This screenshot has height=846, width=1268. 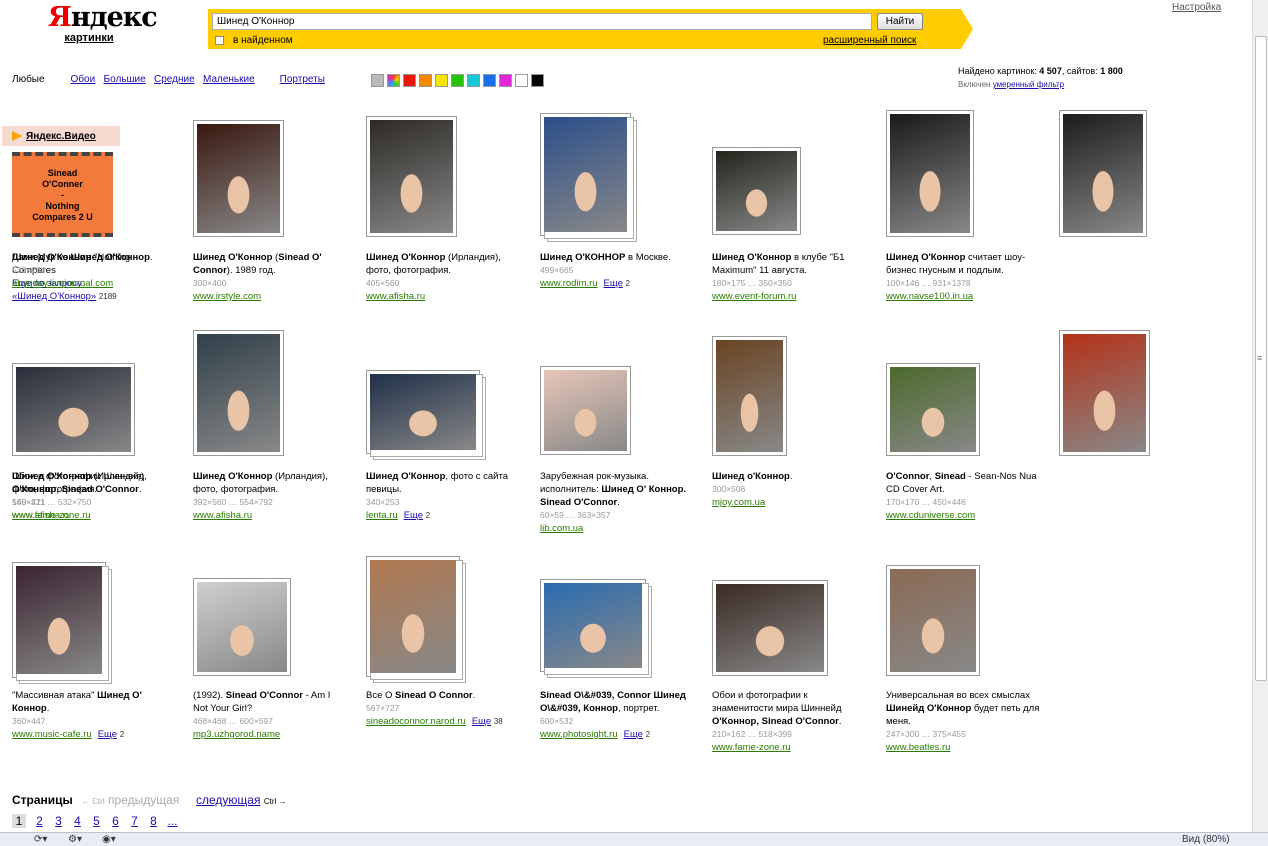 What do you see at coordinates (87, 702) in the screenshot?
I see `result-title: "Массивная атака" Шинед О' Коннор.` at bounding box center [87, 702].